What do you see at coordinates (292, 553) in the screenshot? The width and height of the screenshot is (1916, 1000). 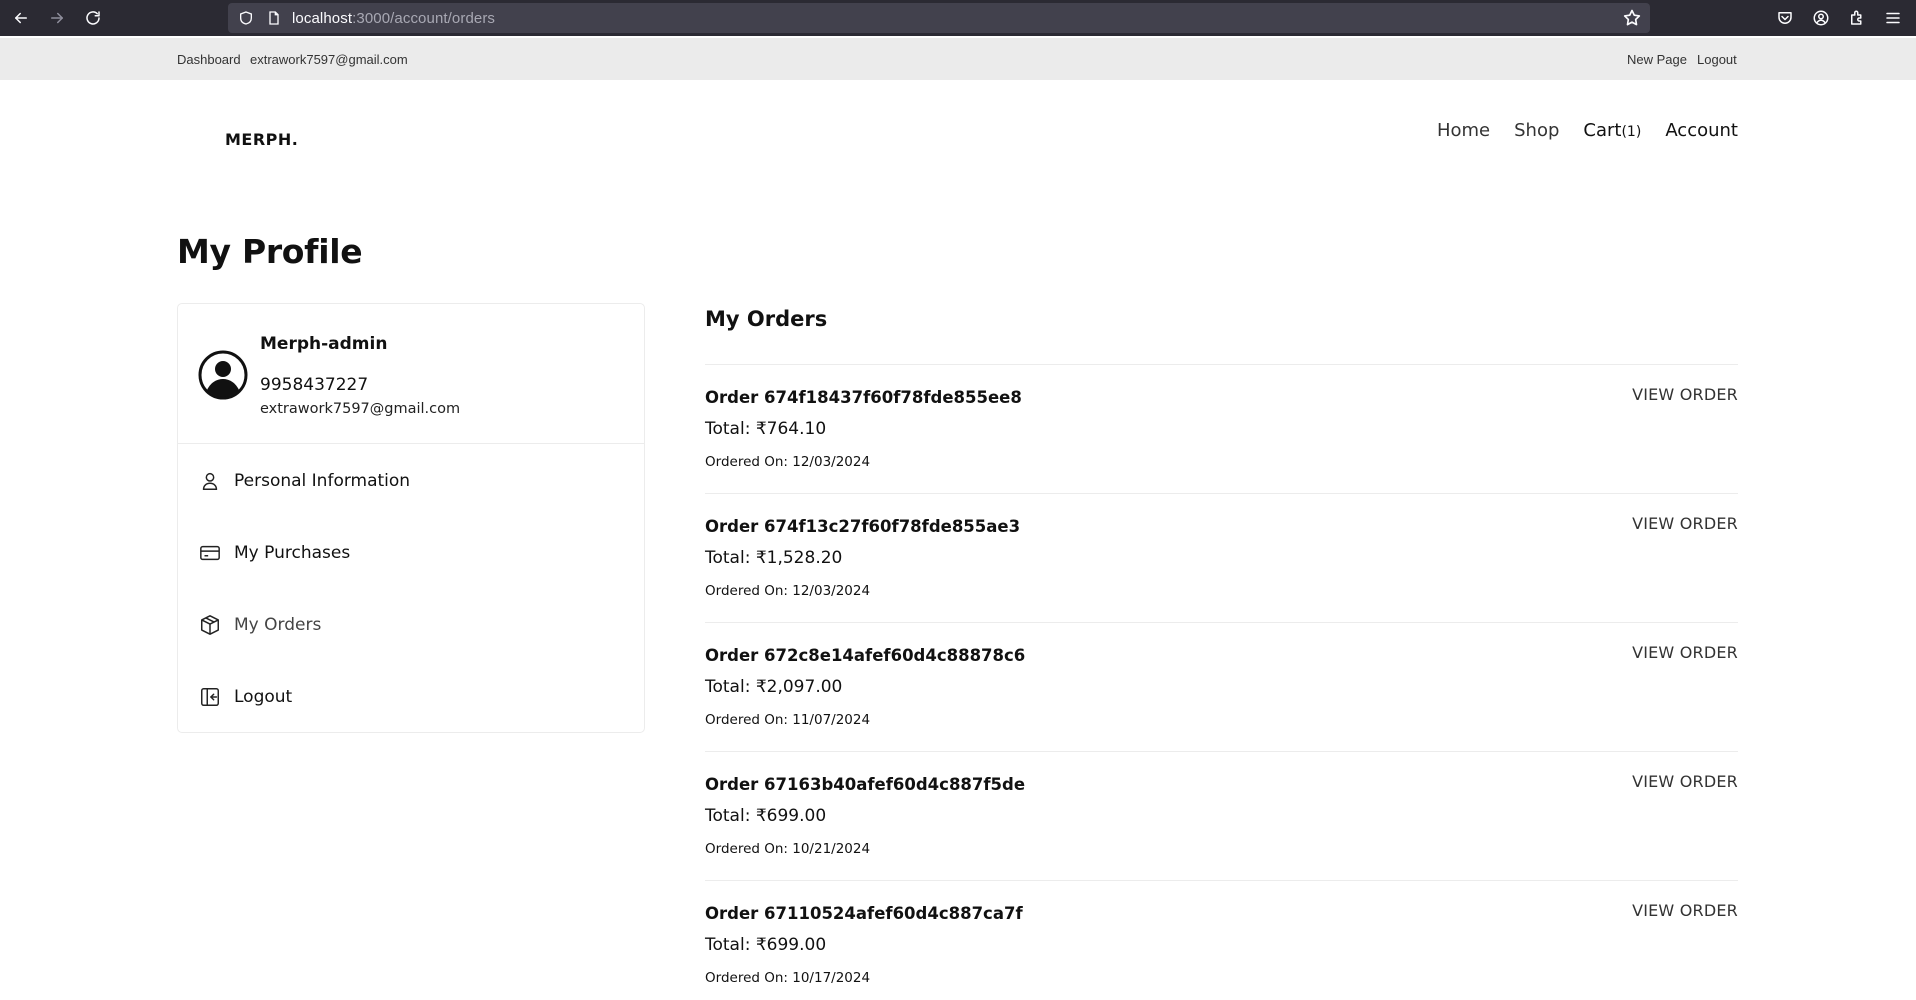 I see `menu-label: My Purchases` at bounding box center [292, 553].